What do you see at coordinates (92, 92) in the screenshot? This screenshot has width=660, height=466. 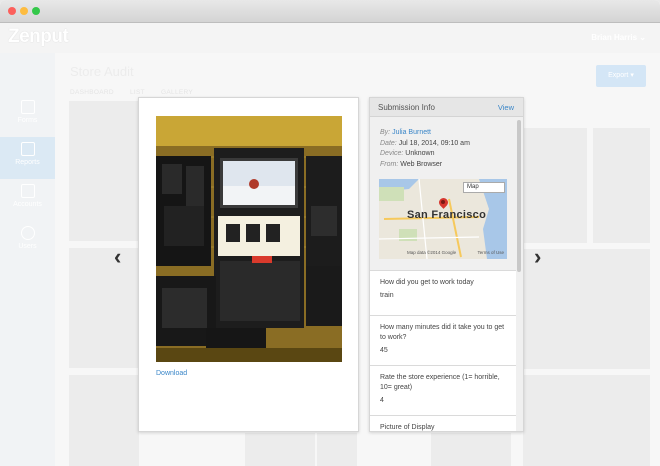 I see `tab-dashboard: DASHBOARD` at bounding box center [92, 92].